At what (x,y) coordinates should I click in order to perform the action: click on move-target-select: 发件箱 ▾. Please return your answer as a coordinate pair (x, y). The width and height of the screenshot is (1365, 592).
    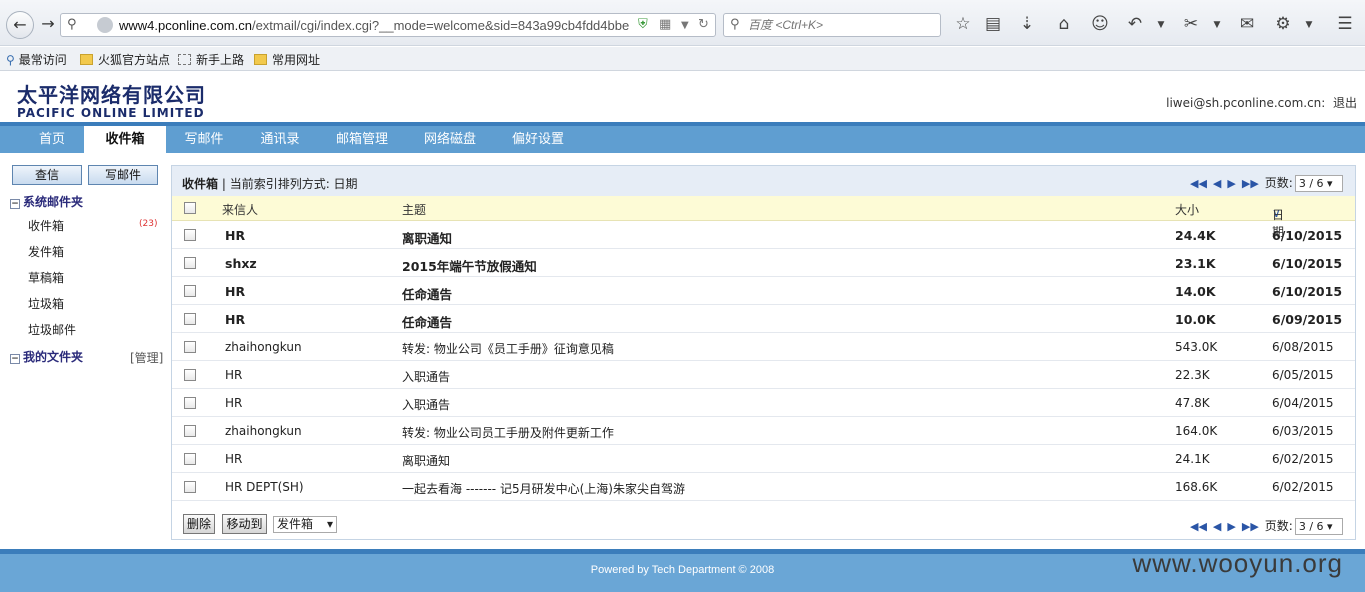
    Looking at the image, I should click on (305, 524).